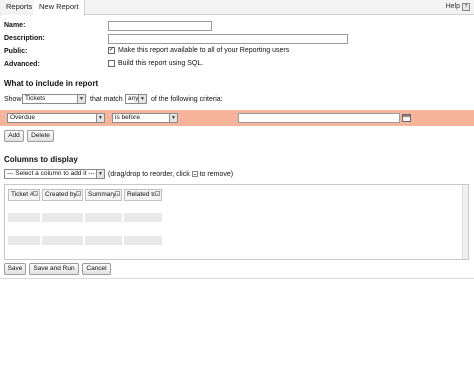 The height and width of the screenshot is (370, 474). Describe the element at coordinates (51, 173) in the screenshot. I see `add-column-placeholder: --- Select a column to add it ---` at that location.